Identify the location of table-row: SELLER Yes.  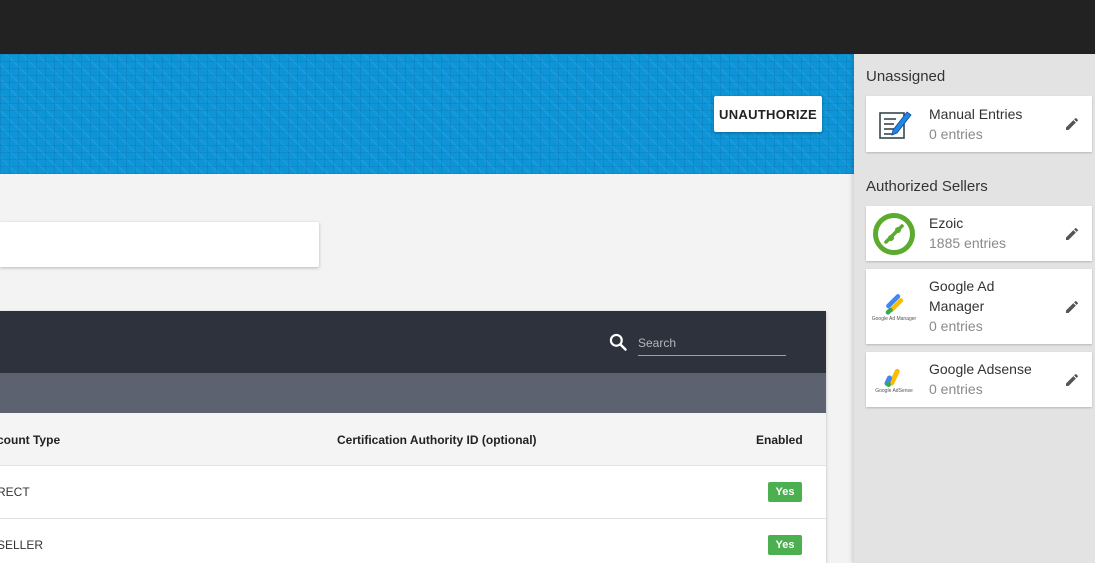
(413, 541).